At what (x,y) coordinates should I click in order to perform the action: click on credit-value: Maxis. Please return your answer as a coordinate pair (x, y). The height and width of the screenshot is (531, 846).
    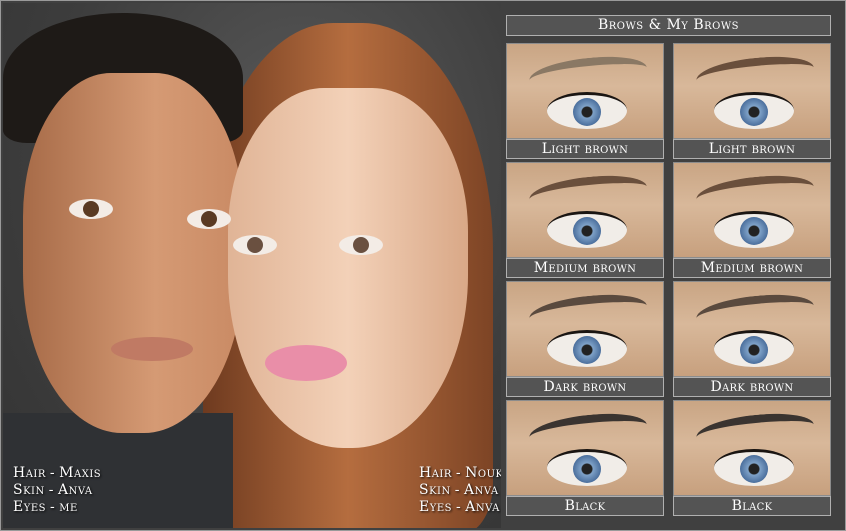
    Looking at the image, I should click on (80, 473).